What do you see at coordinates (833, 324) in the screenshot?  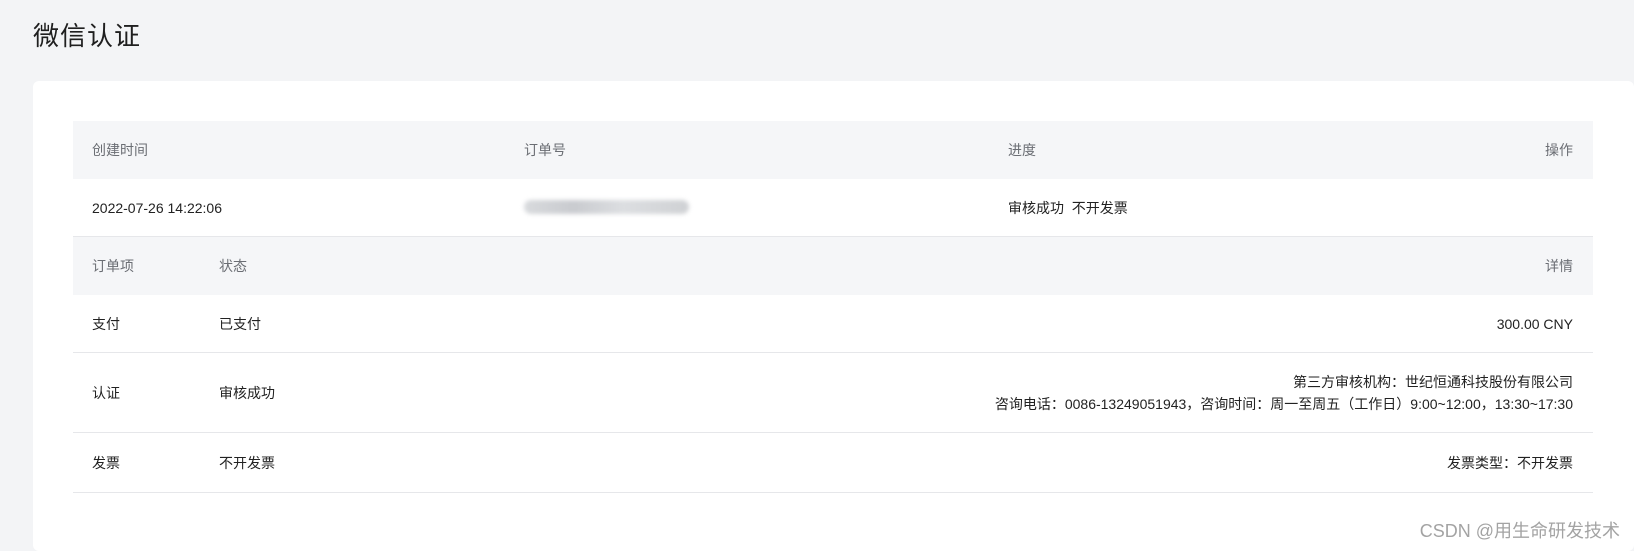 I see `table-row-payment: 支付 已支付 300.00 CNY` at bounding box center [833, 324].